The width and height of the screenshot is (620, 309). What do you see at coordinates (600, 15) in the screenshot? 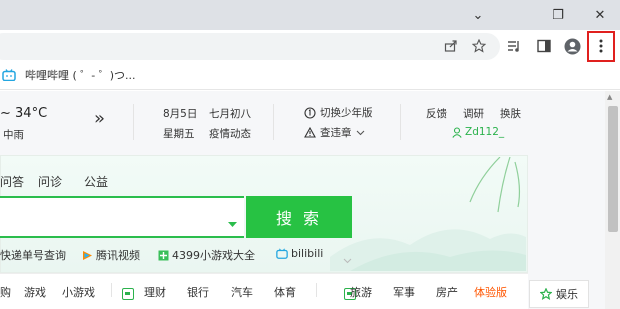
I see `close-window-button: ✕` at bounding box center [600, 15].